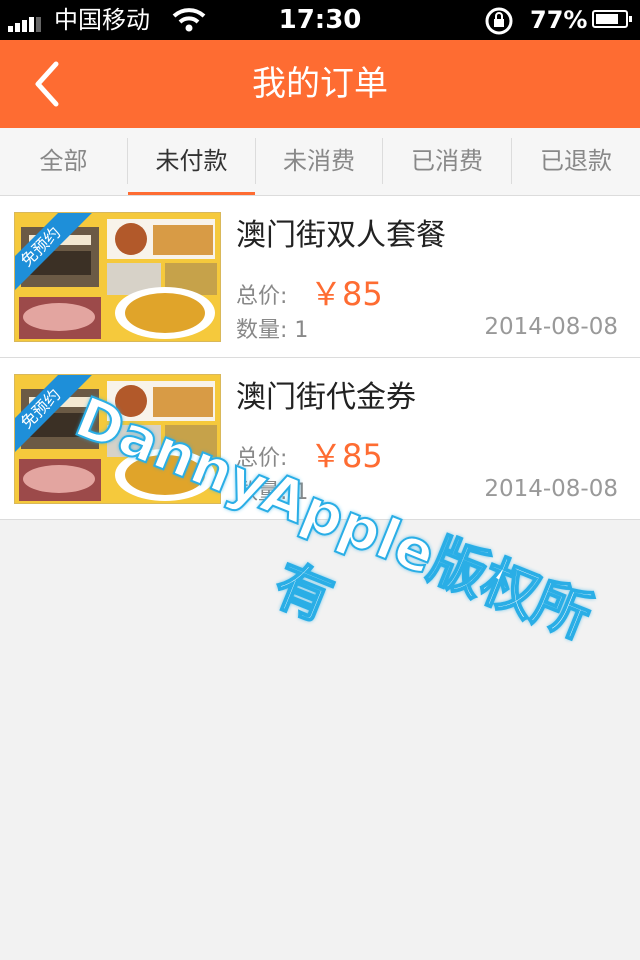 This screenshot has width=640, height=960. I want to click on tab-all: 全部, so click(63, 161).